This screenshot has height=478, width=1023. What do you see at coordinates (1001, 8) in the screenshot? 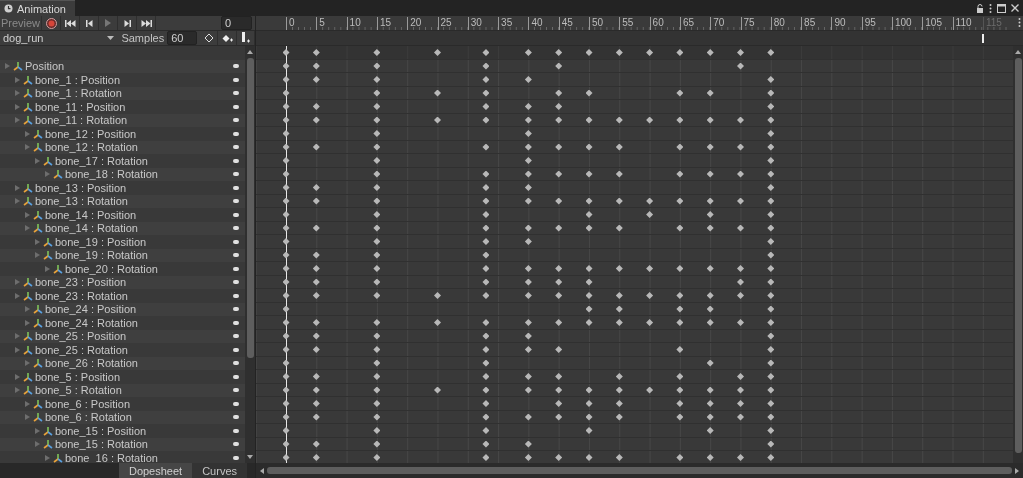
I see `maximize-icon` at bounding box center [1001, 8].